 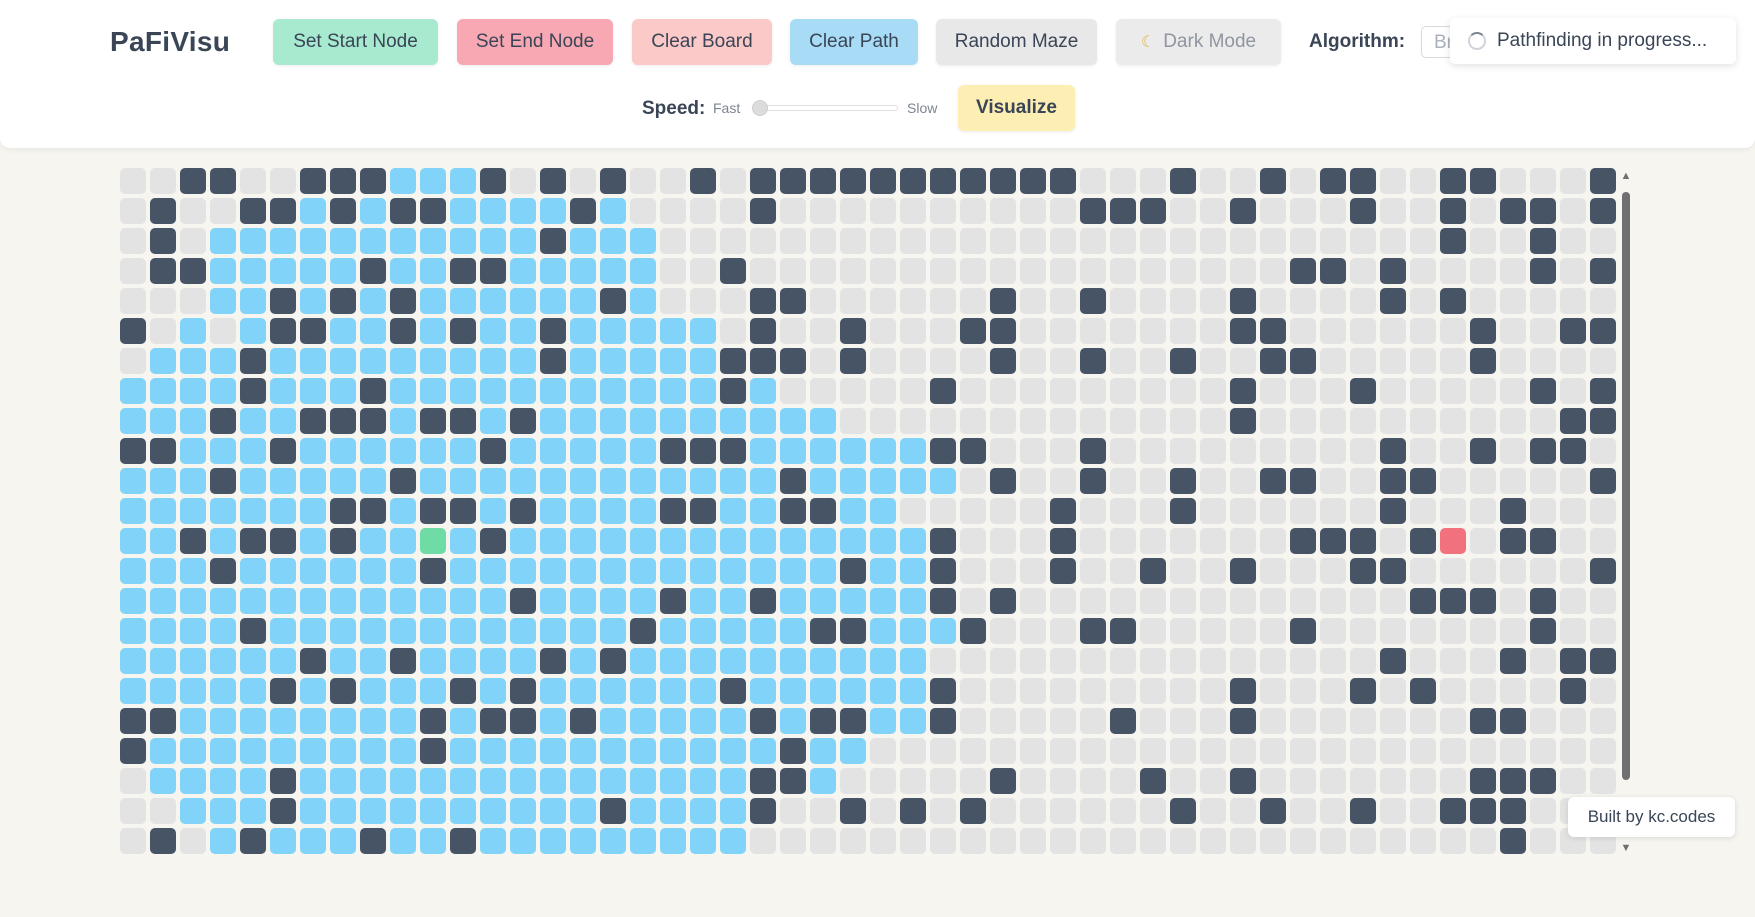 I want to click on set-end-node-button: Set End Node, so click(x=535, y=42).